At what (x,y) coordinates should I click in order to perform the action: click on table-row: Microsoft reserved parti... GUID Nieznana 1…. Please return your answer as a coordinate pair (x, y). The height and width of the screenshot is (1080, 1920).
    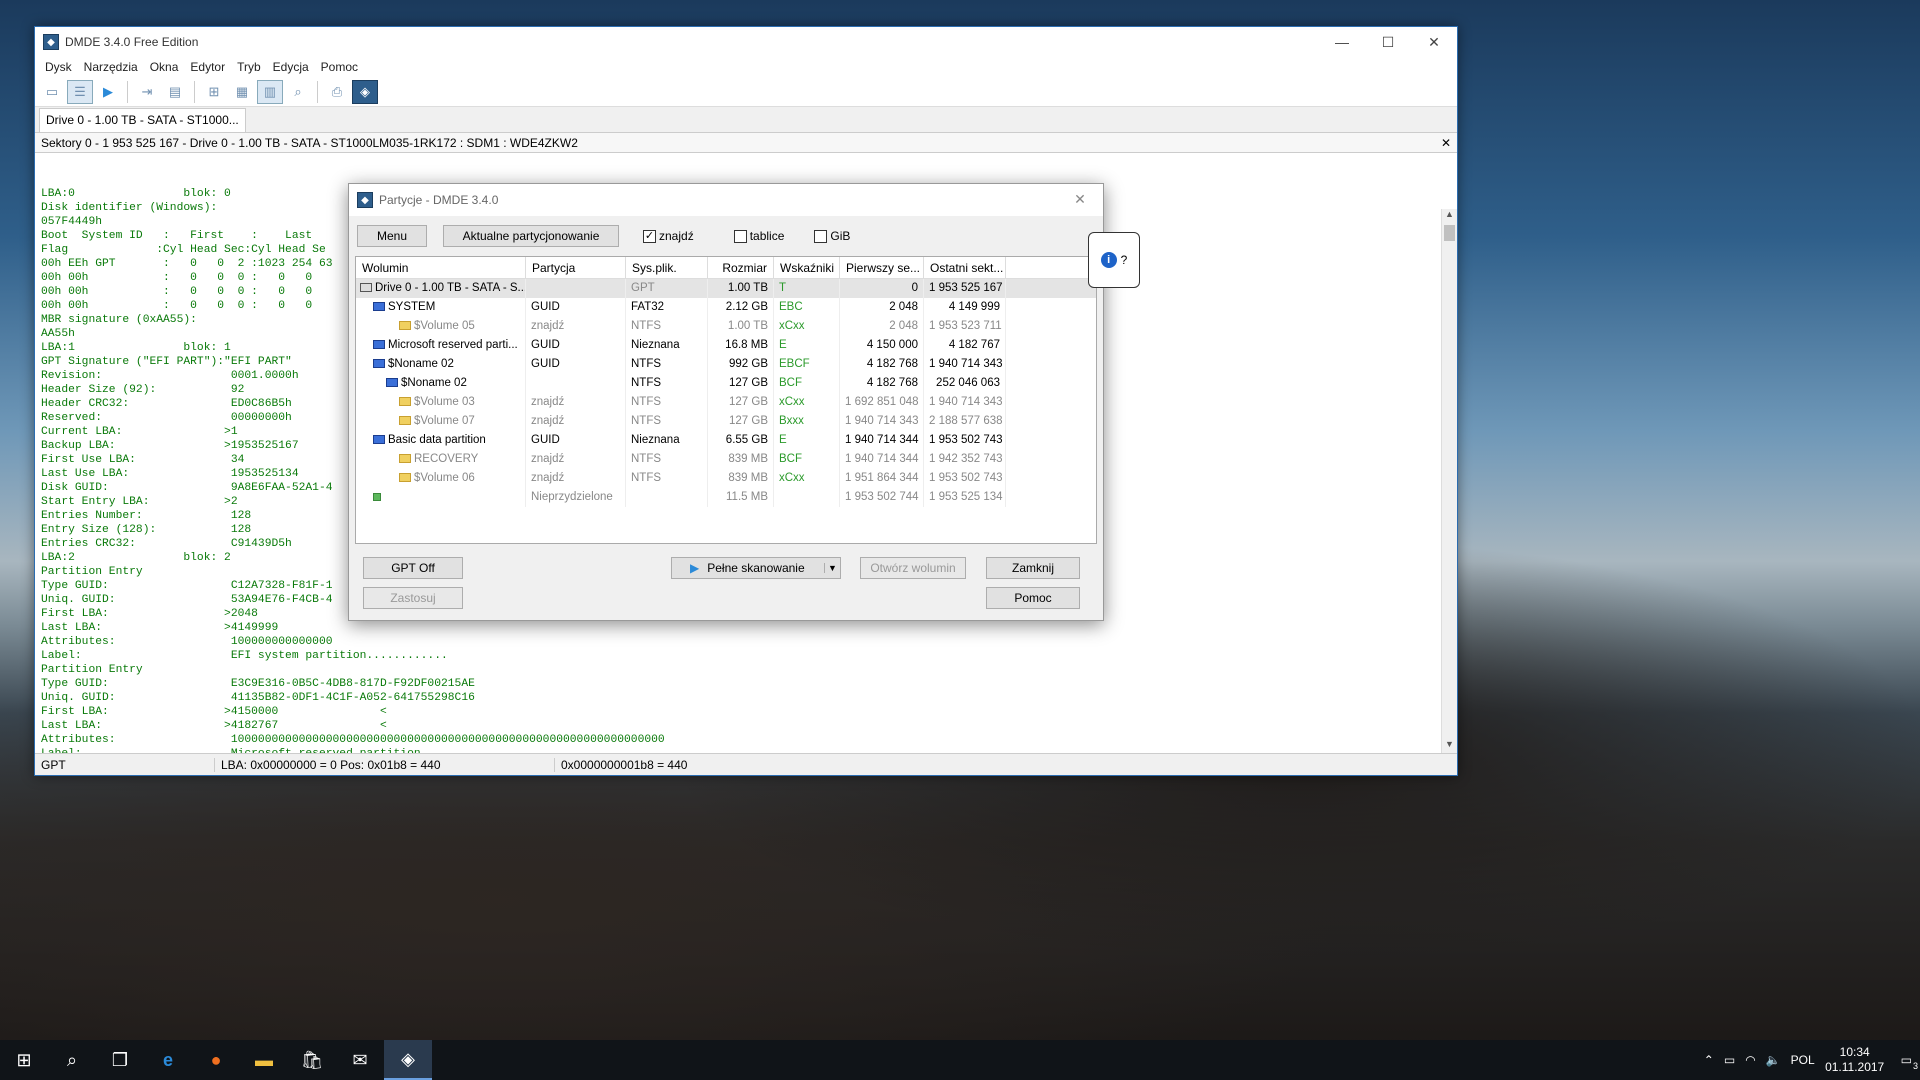
    Looking at the image, I should click on (726, 345).